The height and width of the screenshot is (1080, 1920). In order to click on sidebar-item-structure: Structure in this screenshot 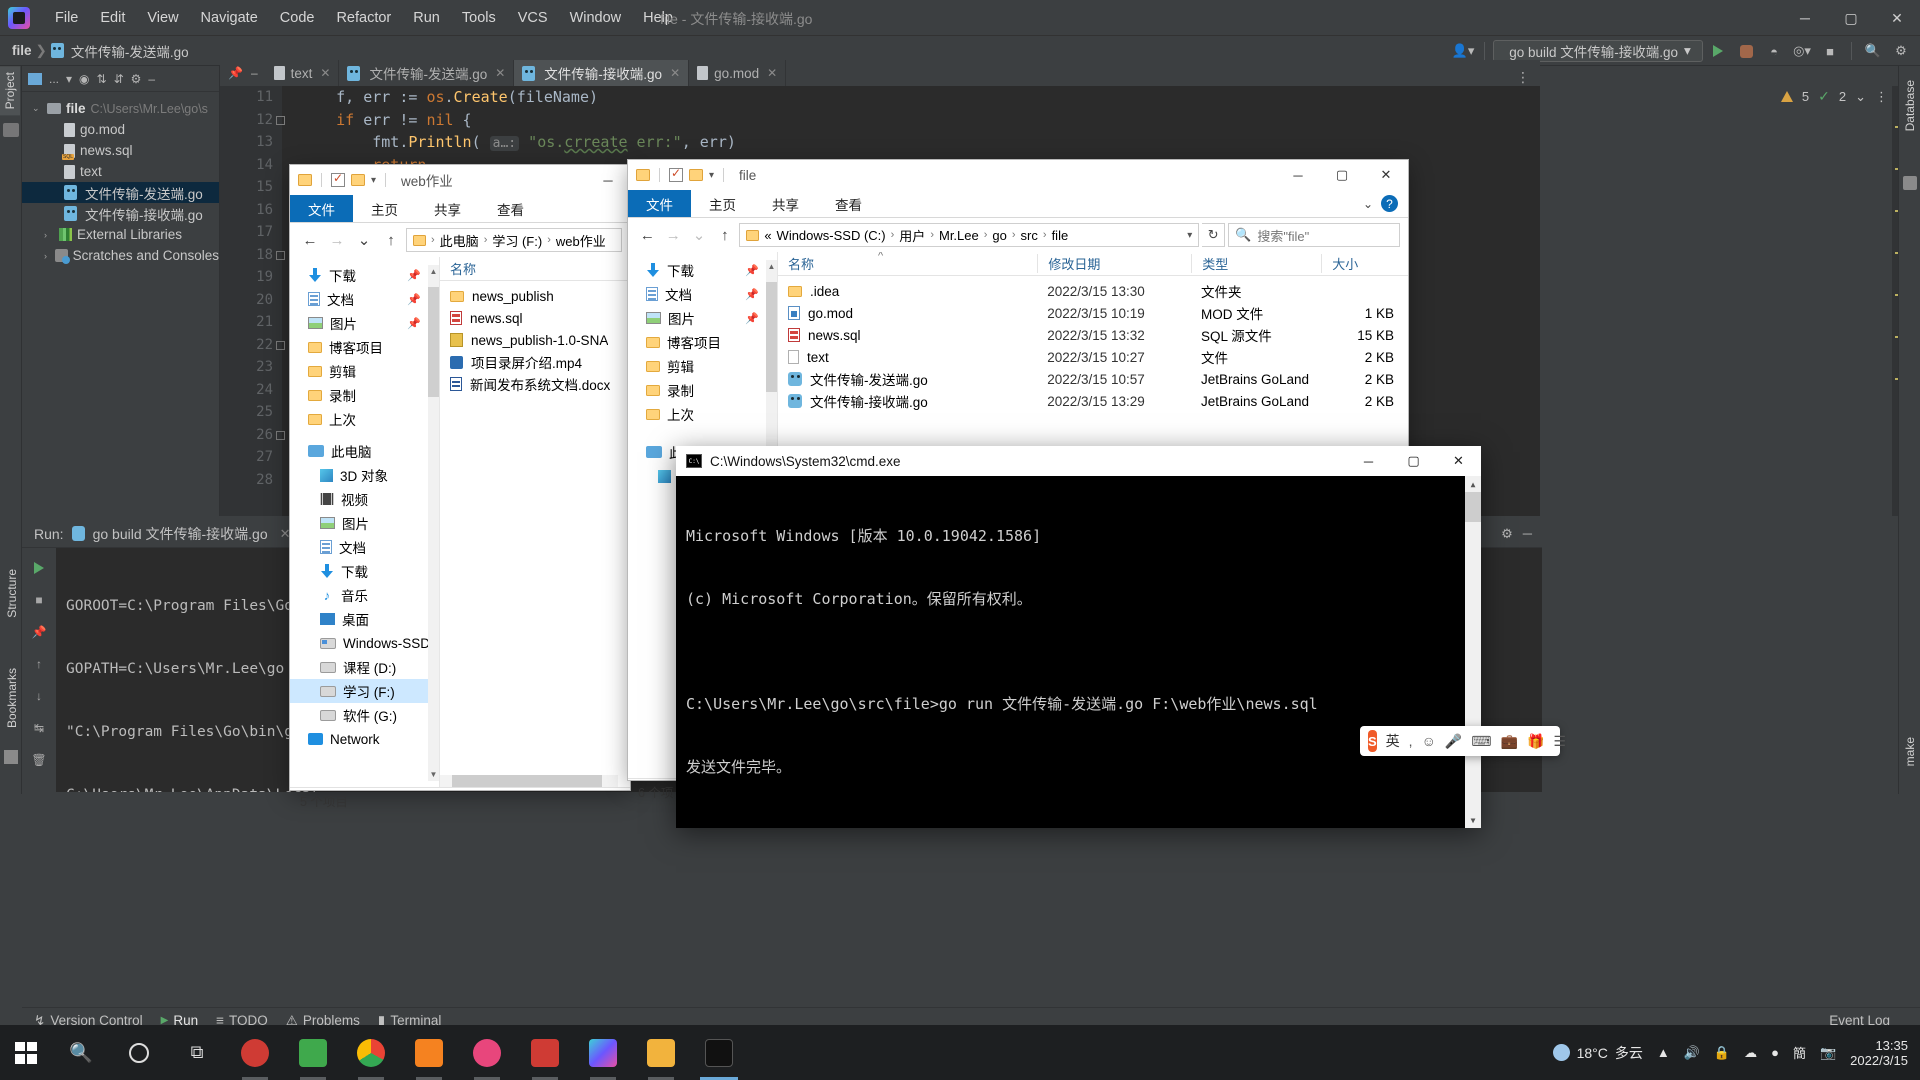, I will do `click(12, 593)`.